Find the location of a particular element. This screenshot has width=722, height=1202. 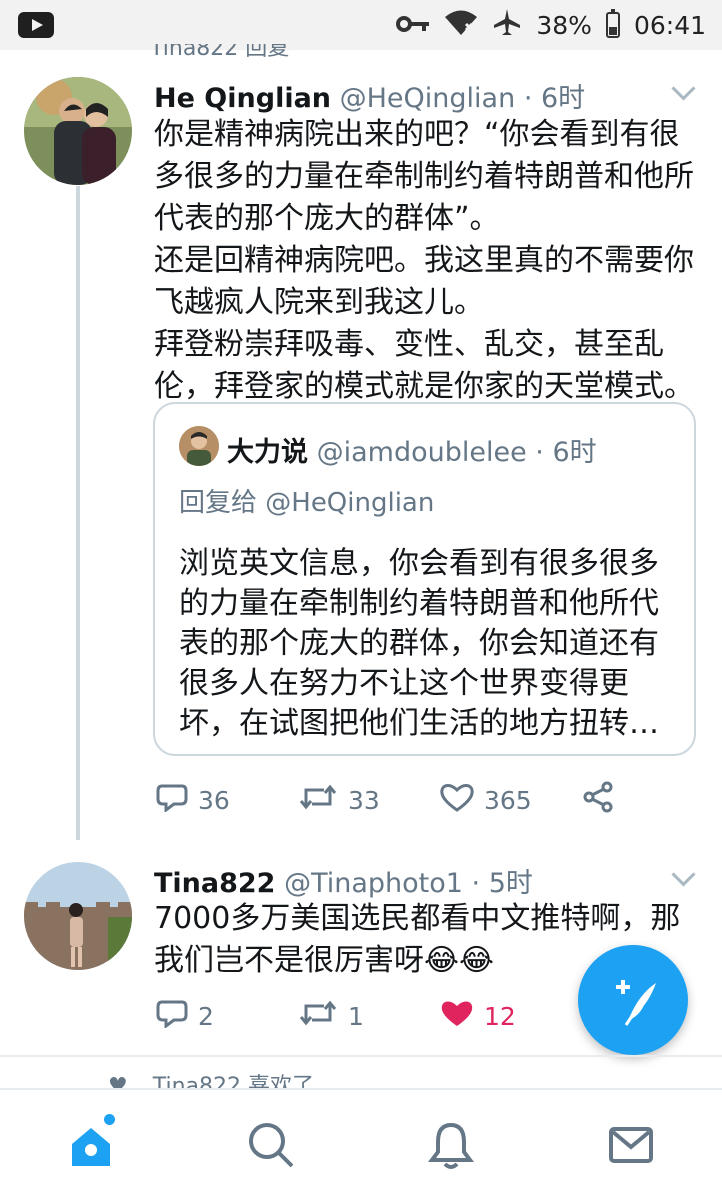

divider is located at coordinates (361, 1056).